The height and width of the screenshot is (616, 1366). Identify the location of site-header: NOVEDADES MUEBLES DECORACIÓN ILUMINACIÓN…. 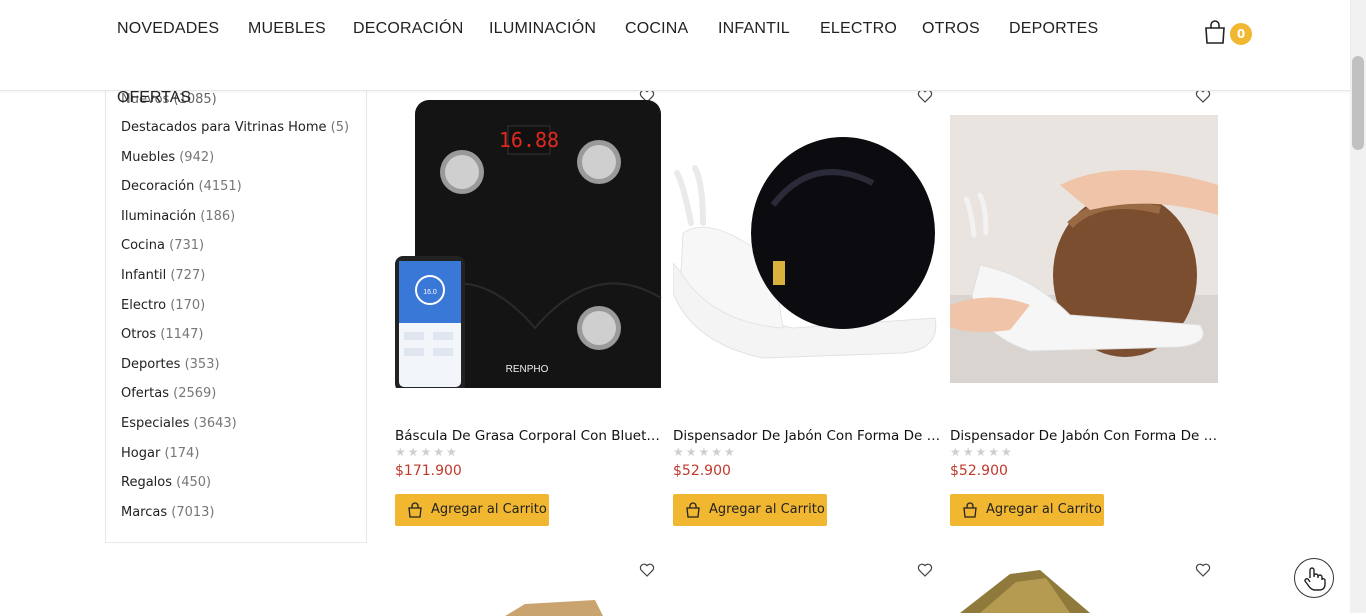
(675, 45).